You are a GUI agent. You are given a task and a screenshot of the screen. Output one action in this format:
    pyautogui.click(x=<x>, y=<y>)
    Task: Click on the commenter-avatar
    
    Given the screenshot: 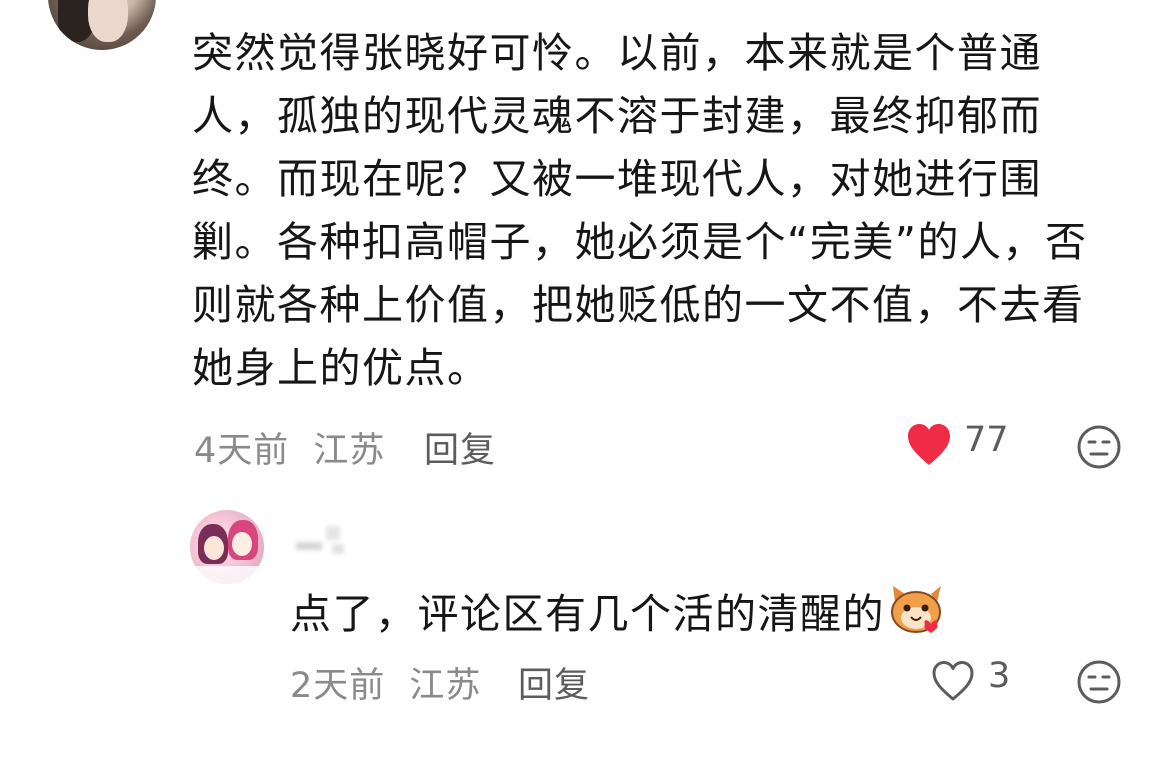 What is the action you would take?
    pyautogui.click(x=102, y=25)
    